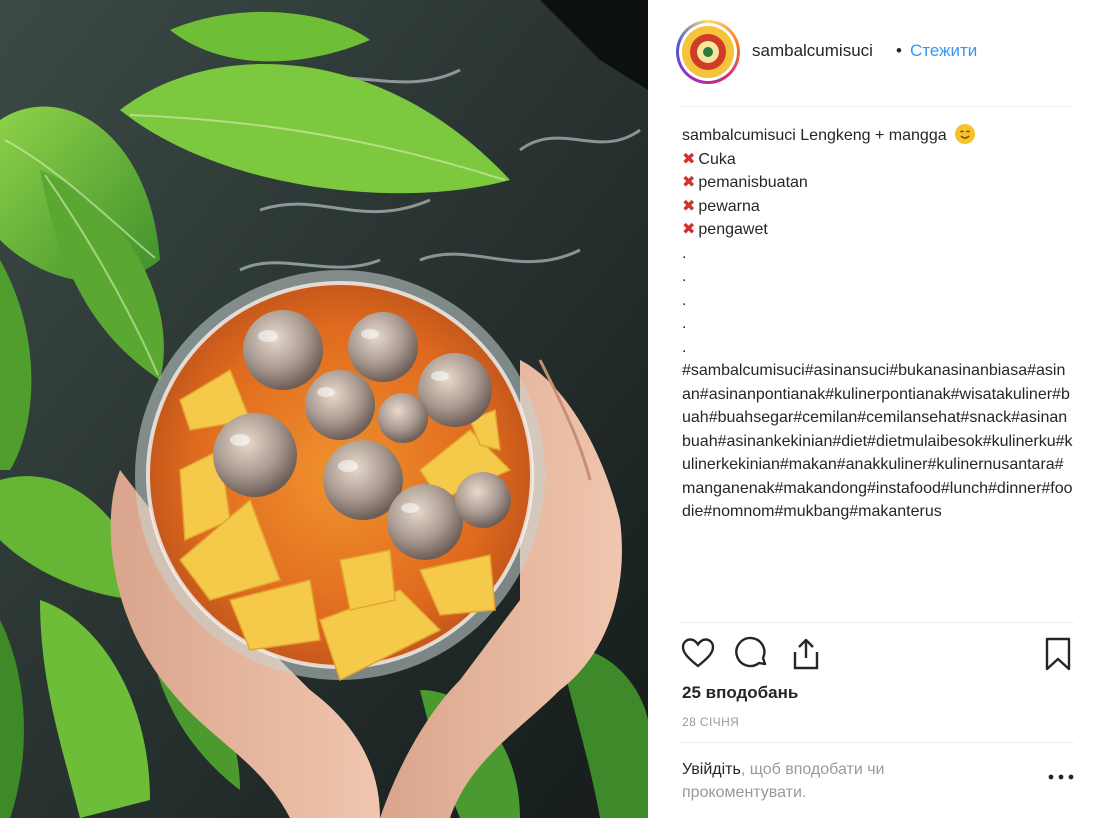 This screenshot has height=818, width=1100. Describe the element at coordinates (878, 160) in the screenshot. I see `excluded-item: ✖ Cuka` at that location.